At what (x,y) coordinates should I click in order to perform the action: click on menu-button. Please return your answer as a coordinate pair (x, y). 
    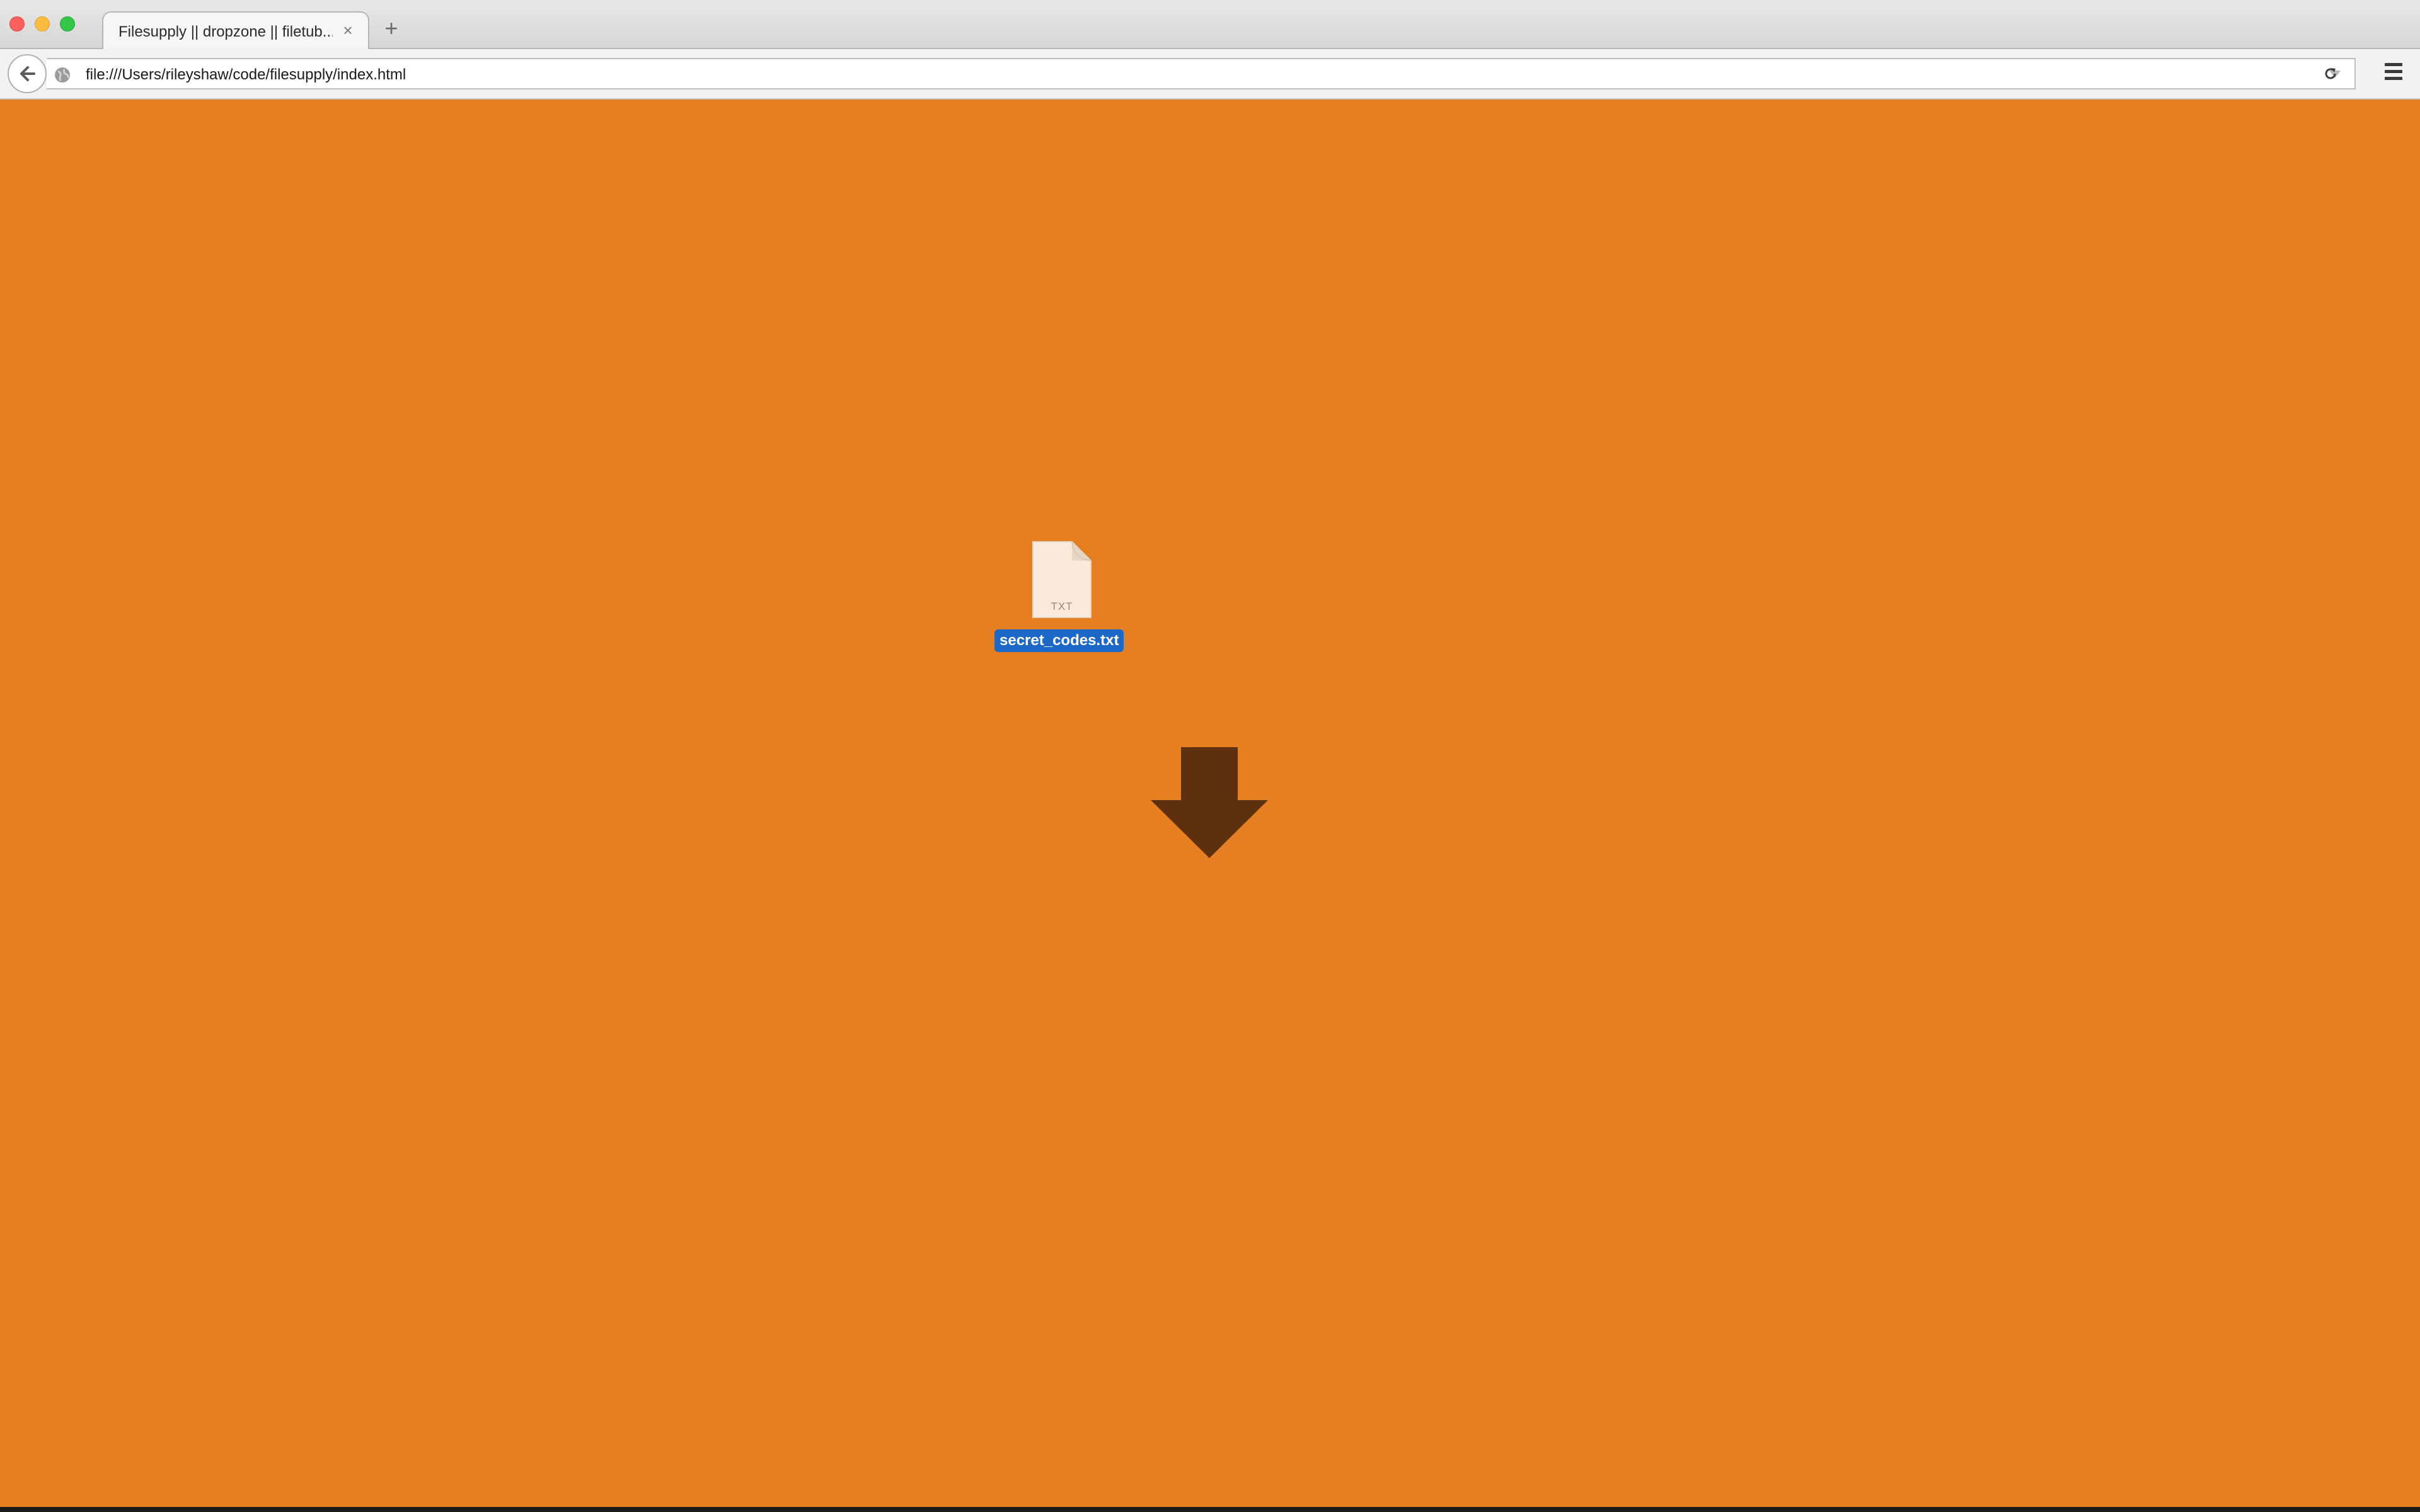
    Looking at the image, I should click on (2393, 74).